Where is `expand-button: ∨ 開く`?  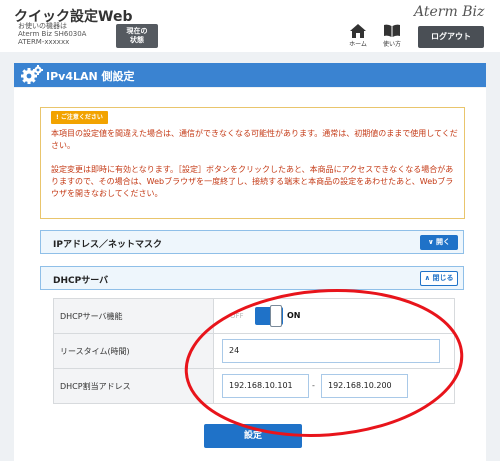 expand-button: ∨ 開く is located at coordinates (439, 242).